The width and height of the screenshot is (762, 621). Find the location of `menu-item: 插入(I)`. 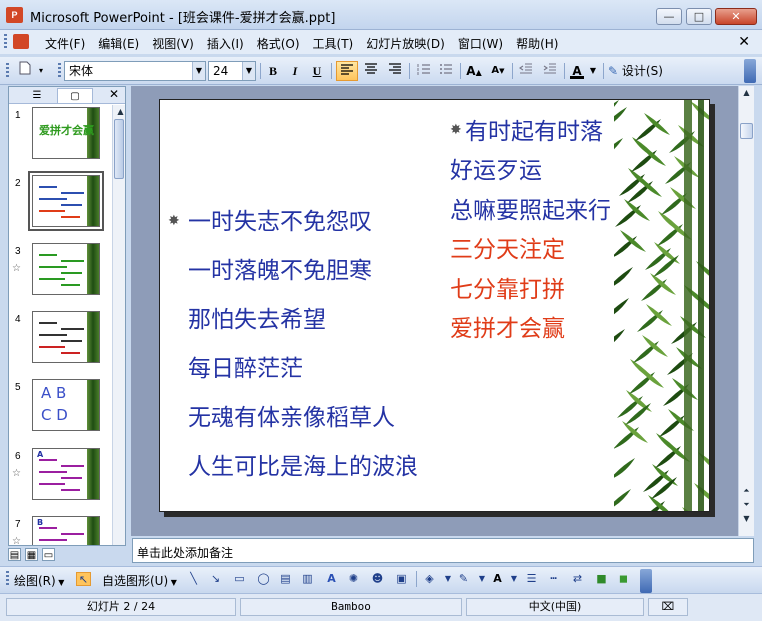

menu-item: 插入(I) is located at coordinates (225, 43).